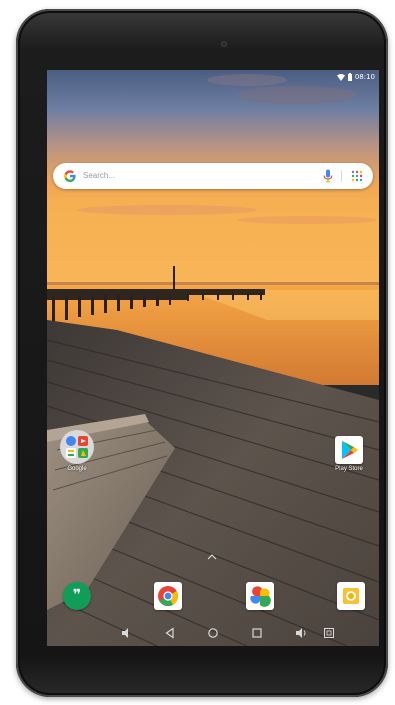 This screenshot has height=705, width=395. Describe the element at coordinates (357, 176) in the screenshot. I see `apps-grid-icon` at that location.